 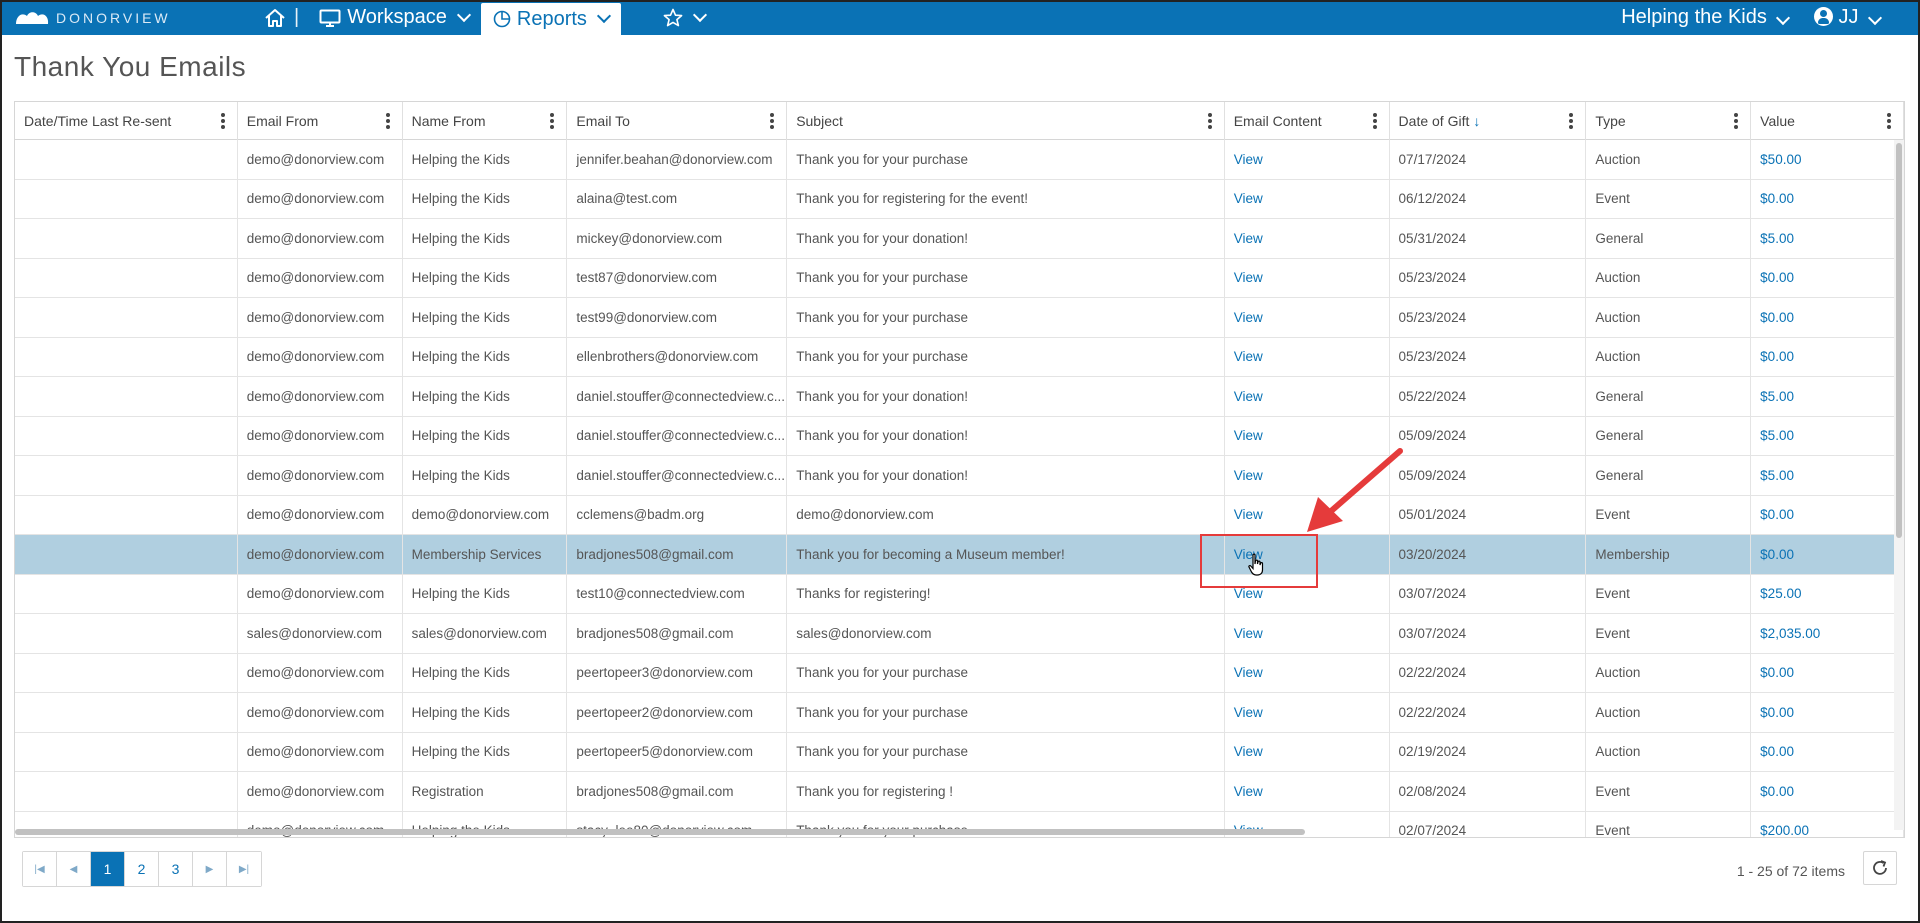 What do you see at coordinates (1790, 633) in the screenshot?
I see `value-link: $2,035.00` at bounding box center [1790, 633].